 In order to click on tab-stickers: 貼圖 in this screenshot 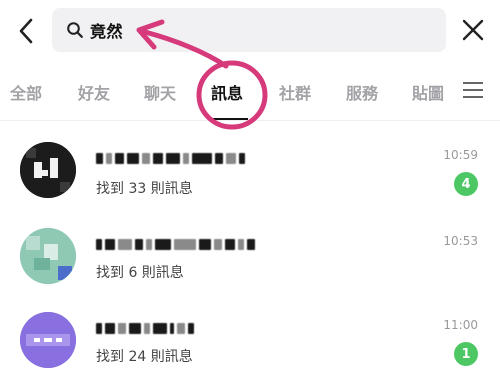, I will do `click(428, 92)`.